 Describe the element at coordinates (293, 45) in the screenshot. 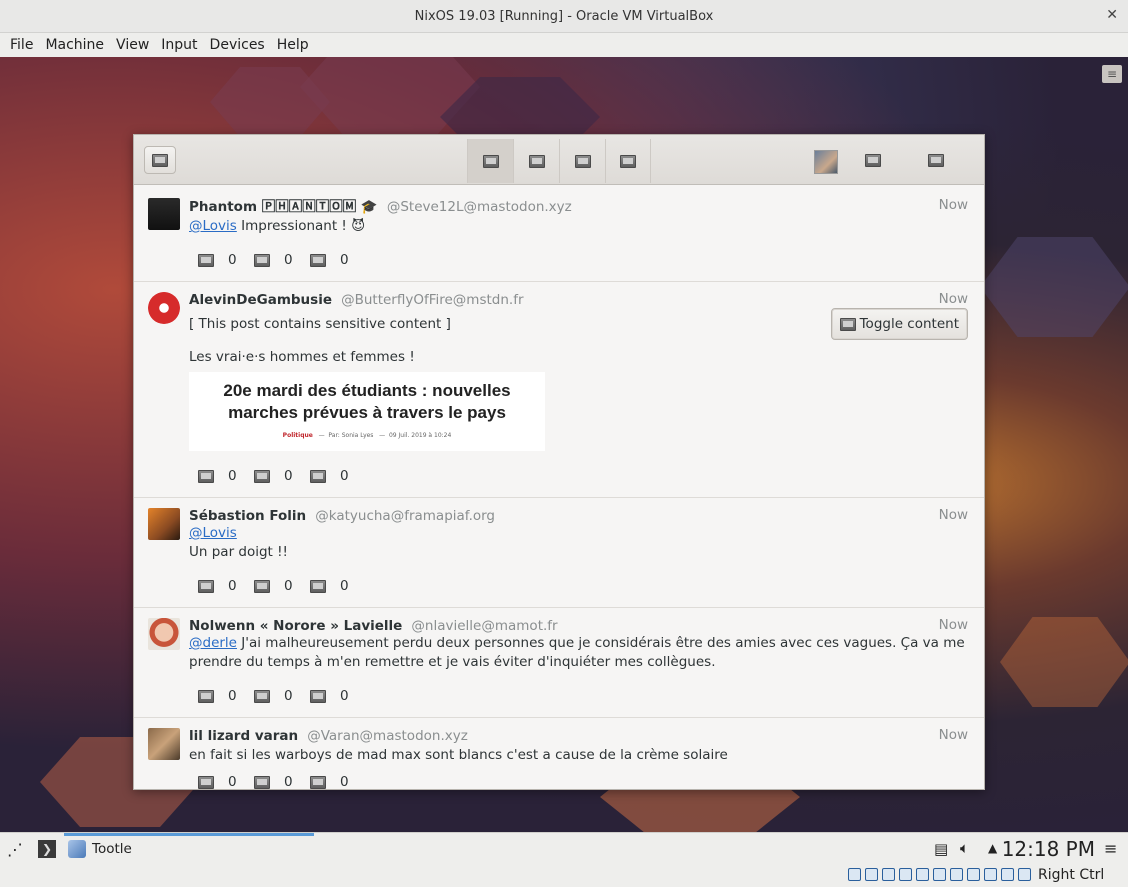

I see `menu-help: Help` at that location.